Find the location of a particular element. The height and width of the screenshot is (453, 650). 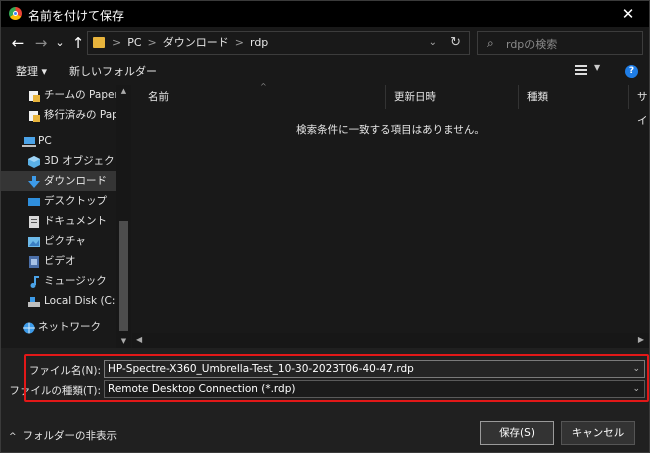

empty-message: 検索条件に一致する項目はありません。 is located at coordinates (390, 130).